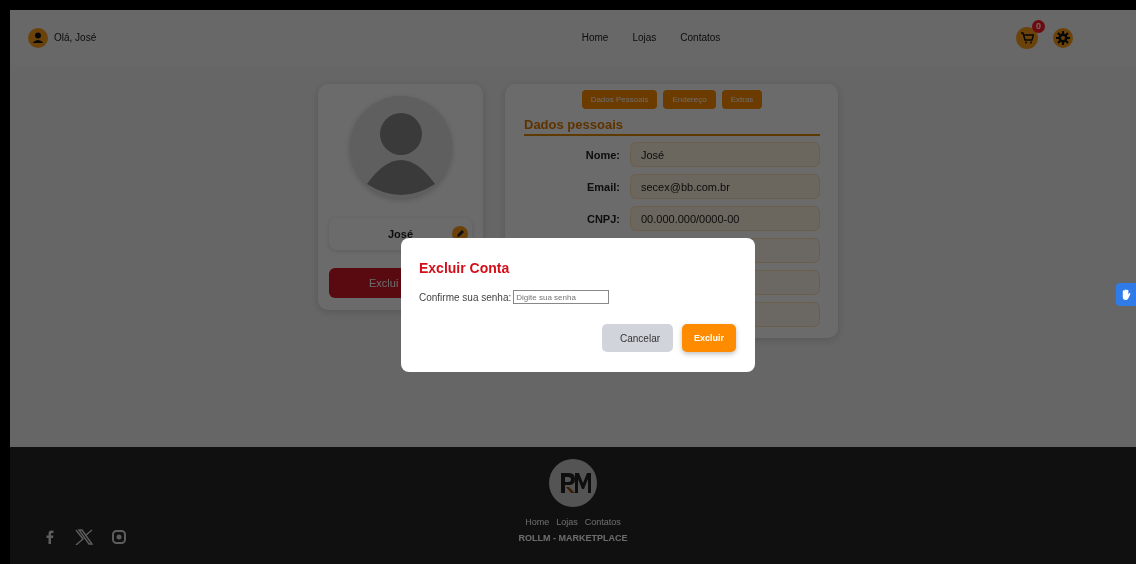  I want to click on field-label: Email:, so click(603, 186).